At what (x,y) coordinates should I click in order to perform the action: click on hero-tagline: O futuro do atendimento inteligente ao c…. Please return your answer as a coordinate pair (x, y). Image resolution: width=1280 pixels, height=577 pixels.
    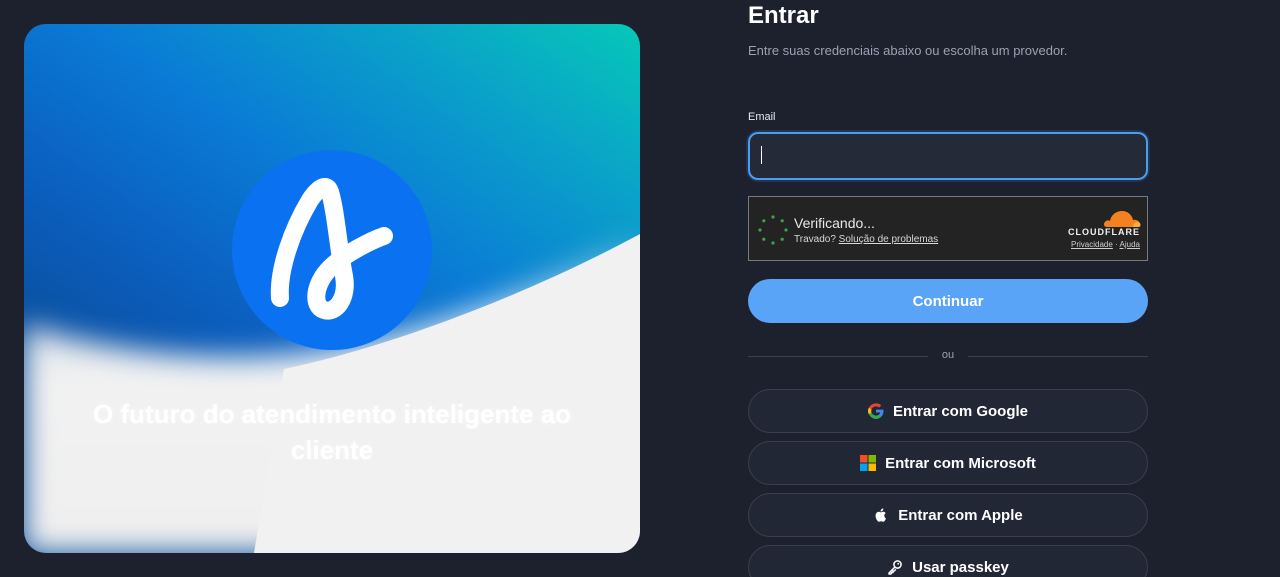
    Looking at the image, I should click on (332, 432).